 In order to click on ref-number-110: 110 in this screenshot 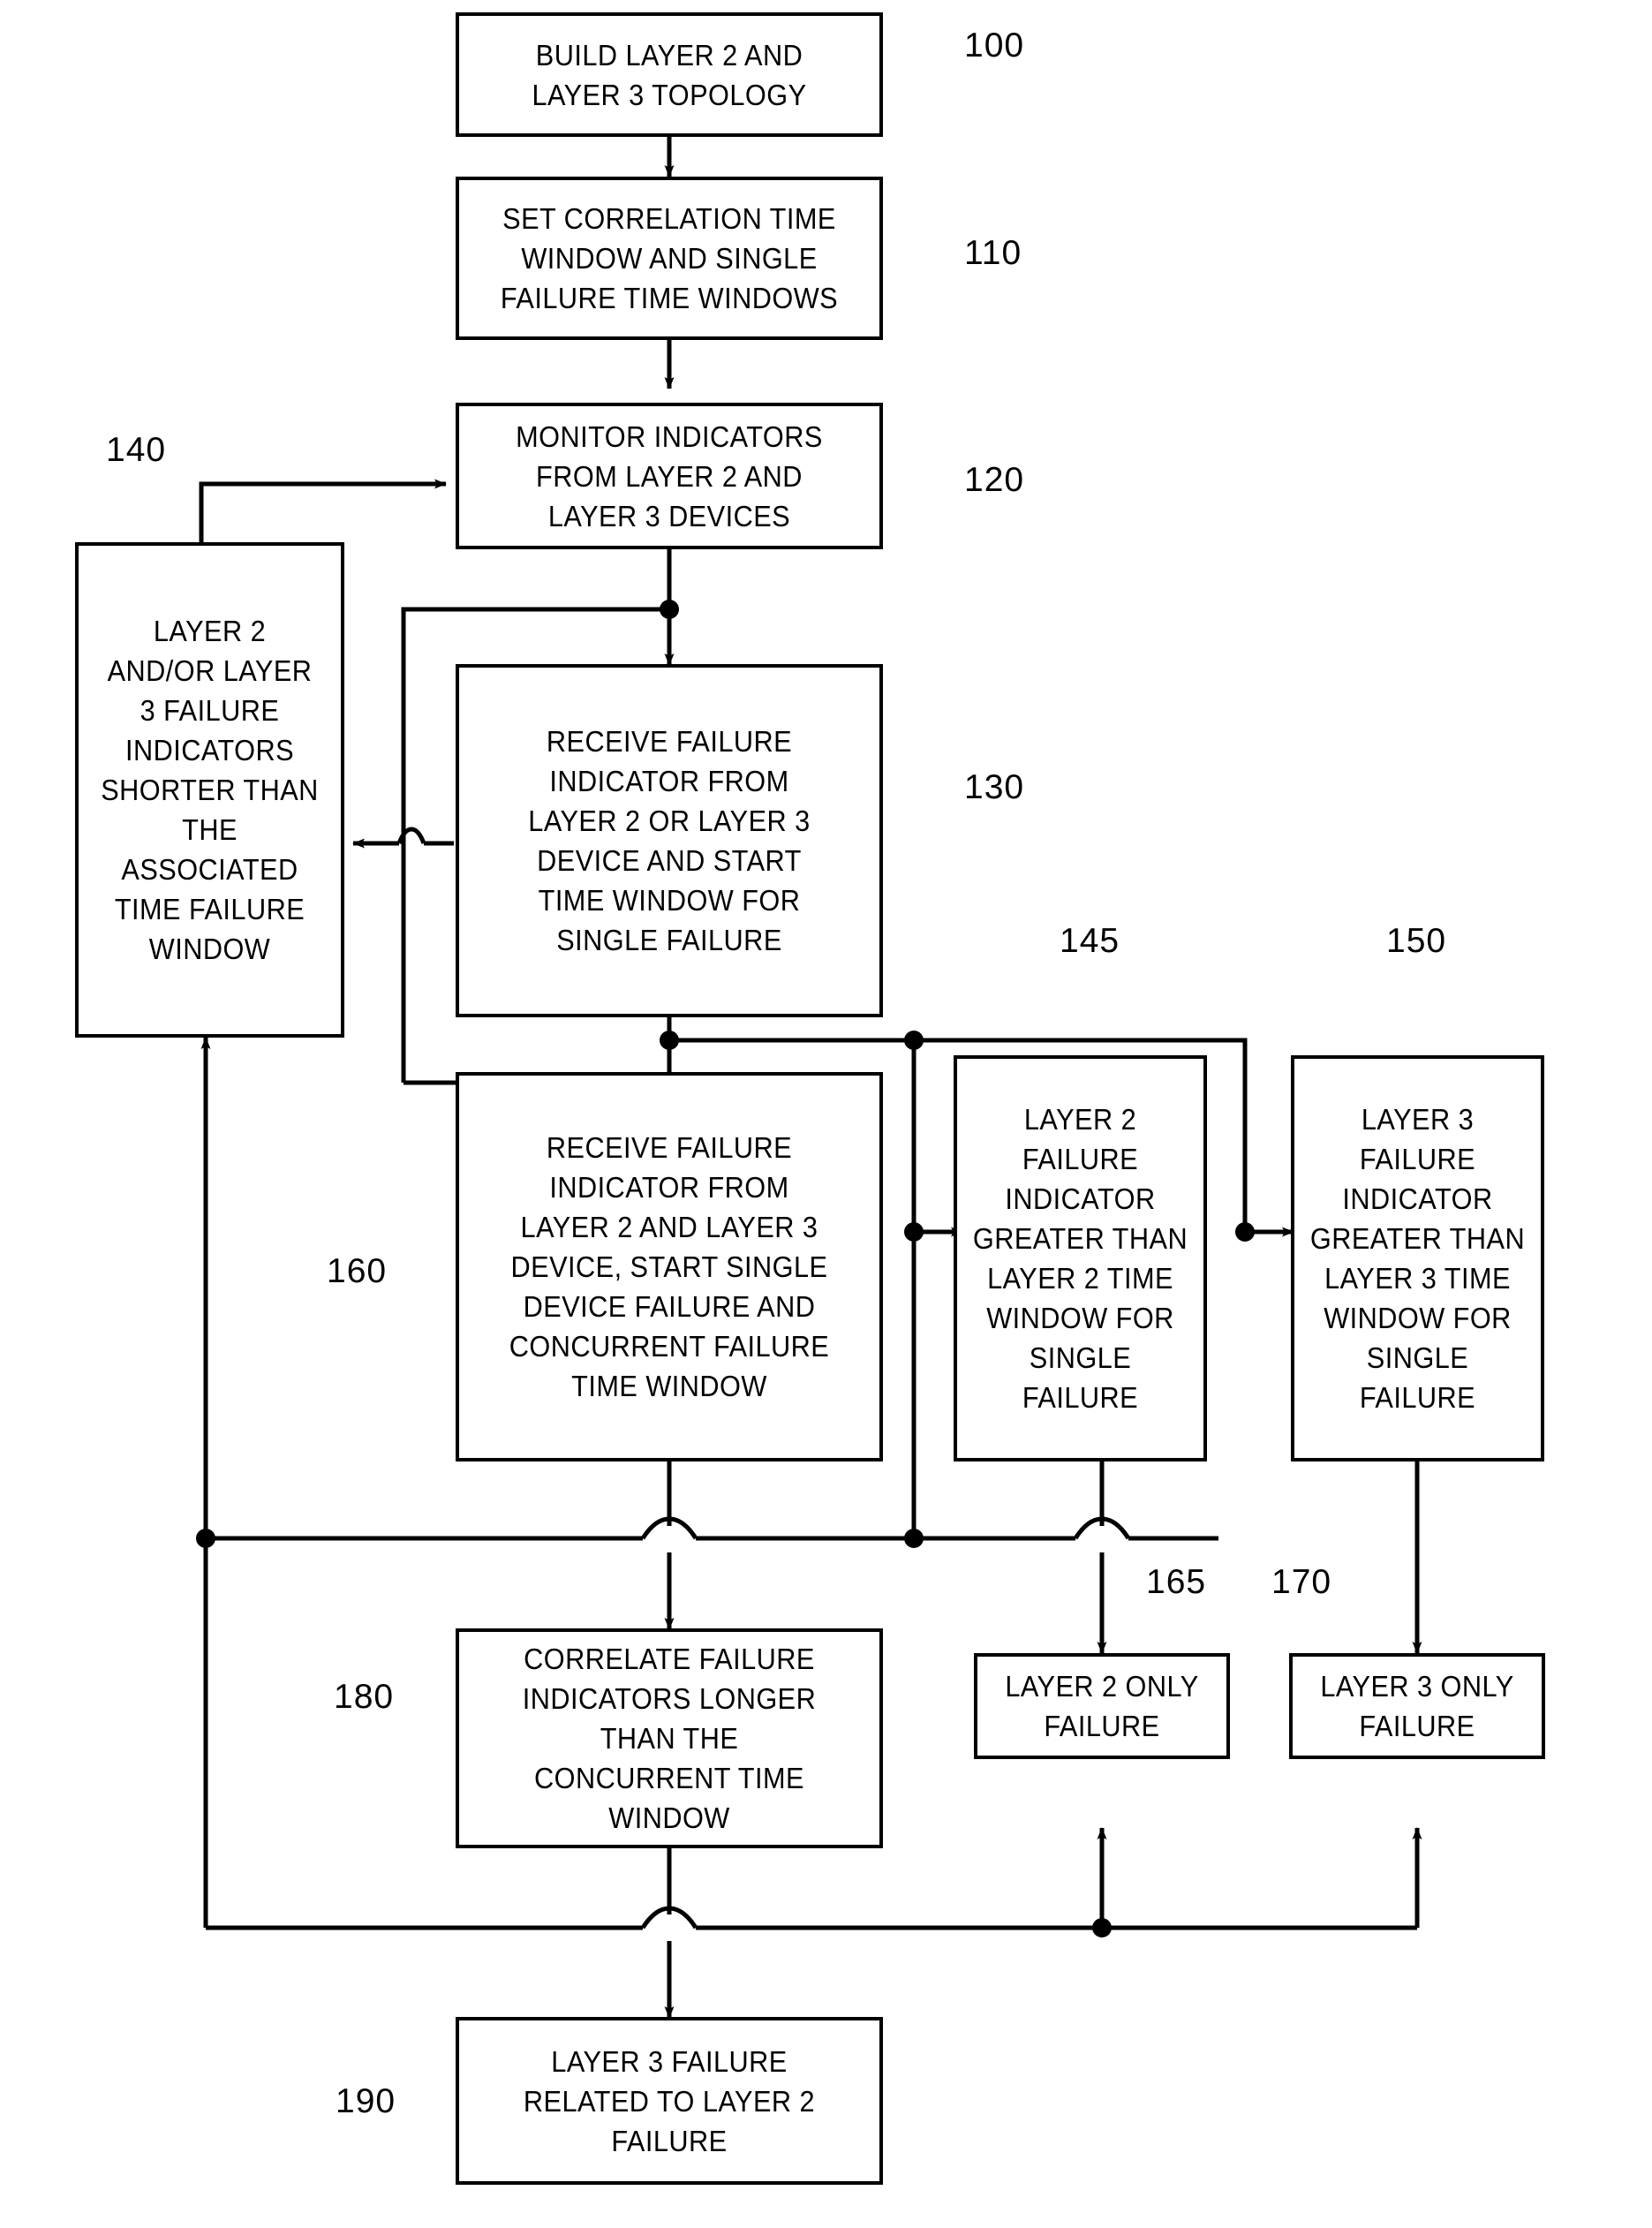, I will do `click(993, 253)`.